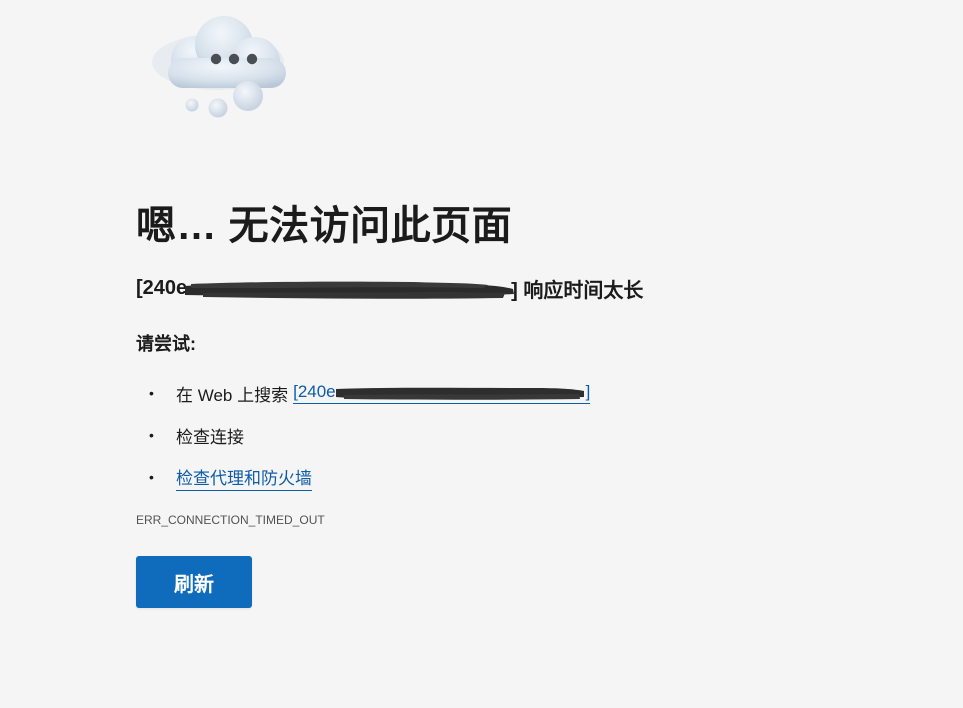 Image resolution: width=963 pixels, height=708 pixels. I want to click on suggestion-search-web: • 在 Web 上搜索 [240e ], so click(363, 393).